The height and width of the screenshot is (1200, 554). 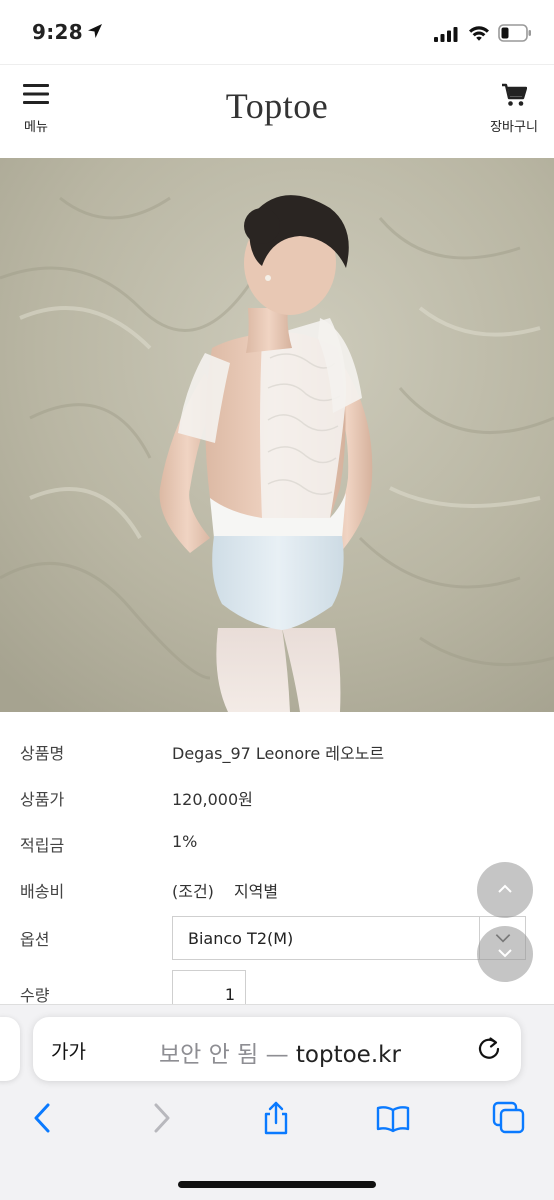 I want to click on chevron-down-icon, so click(x=505, y=953).